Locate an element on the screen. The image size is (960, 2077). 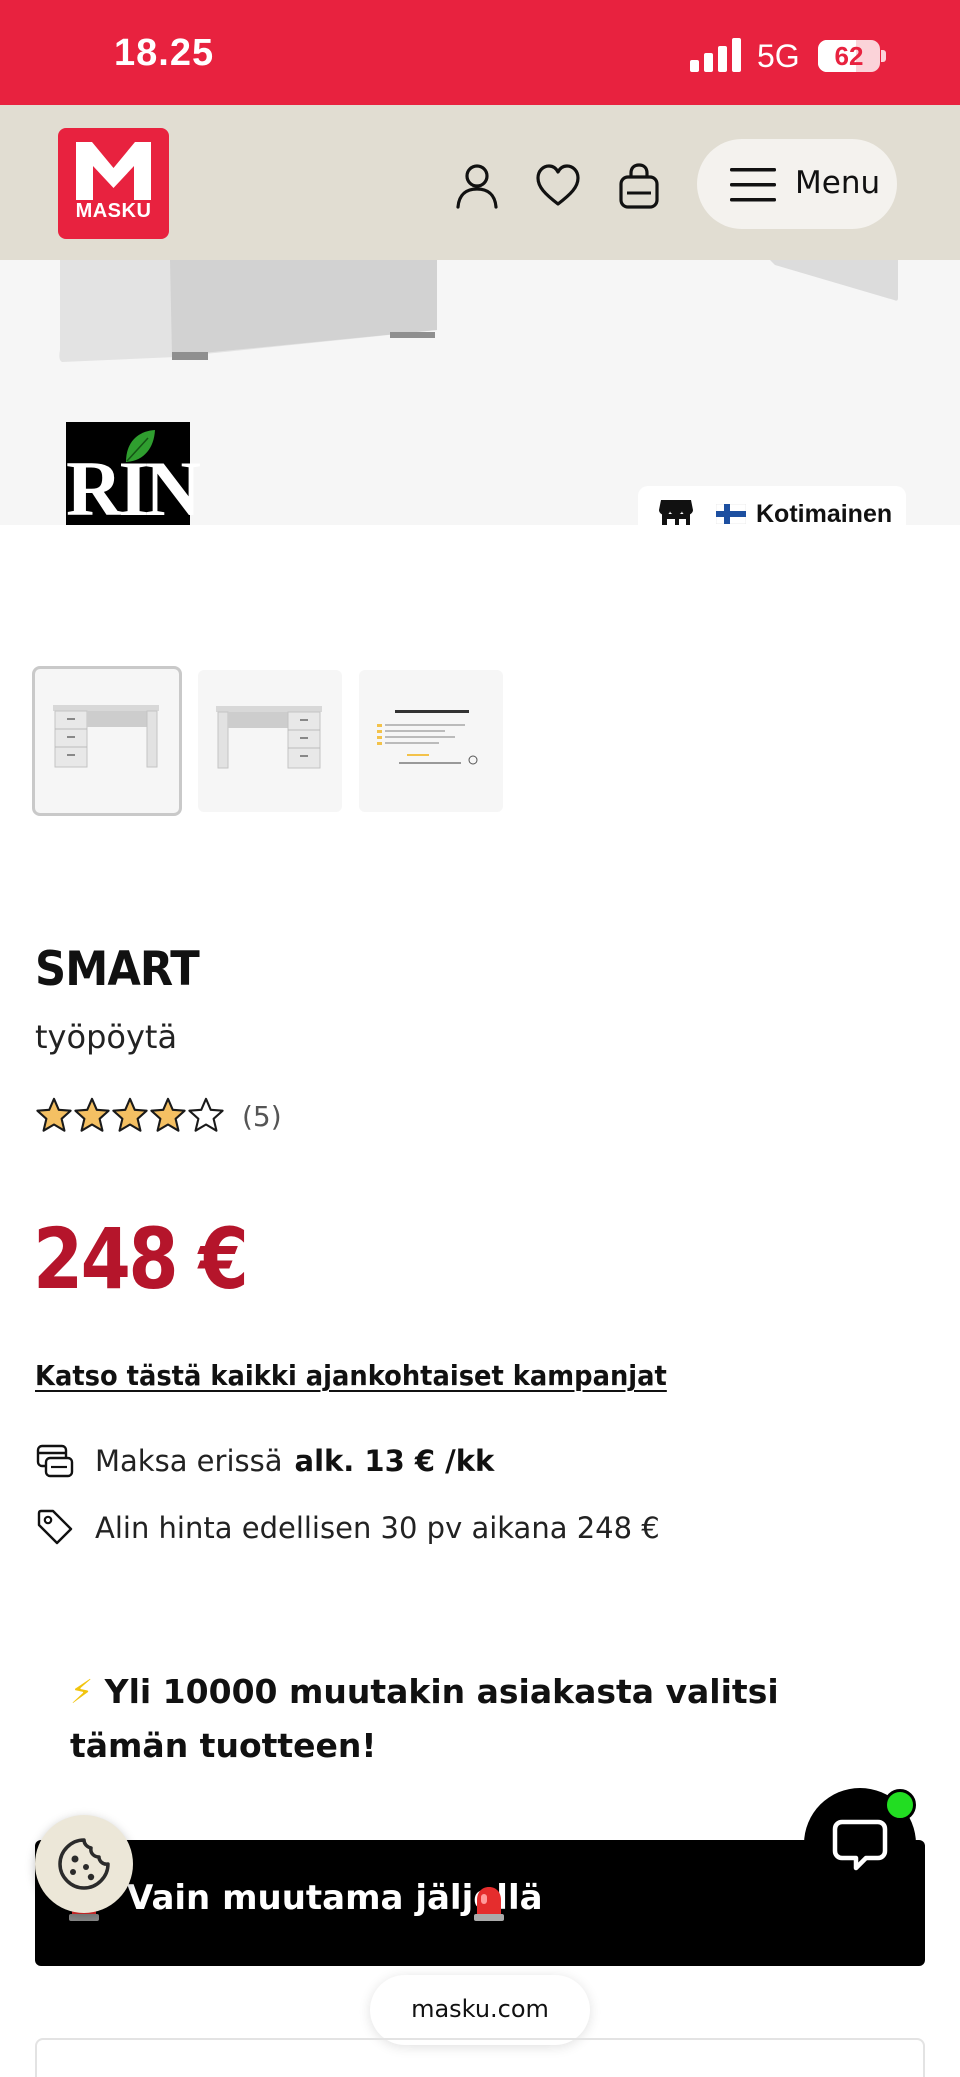
siren-icon is located at coordinates (489, 1904).